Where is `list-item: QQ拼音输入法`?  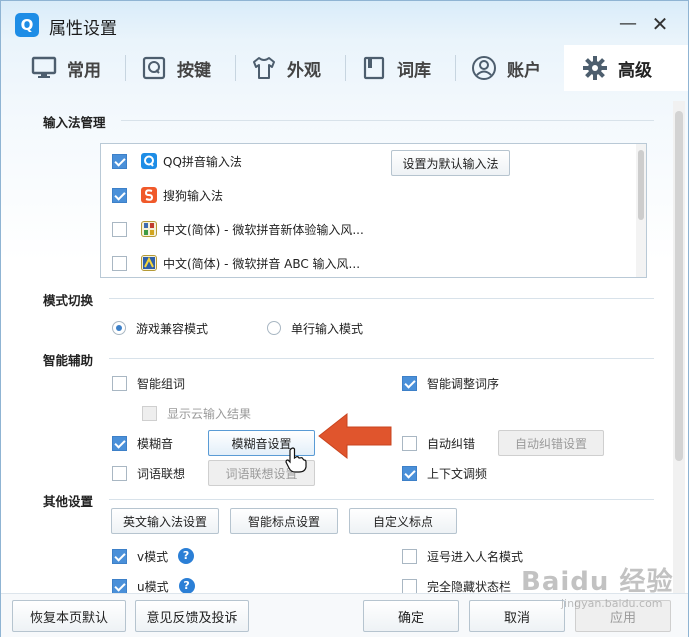
list-item: QQ拼音输入法 is located at coordinates (366, 161).